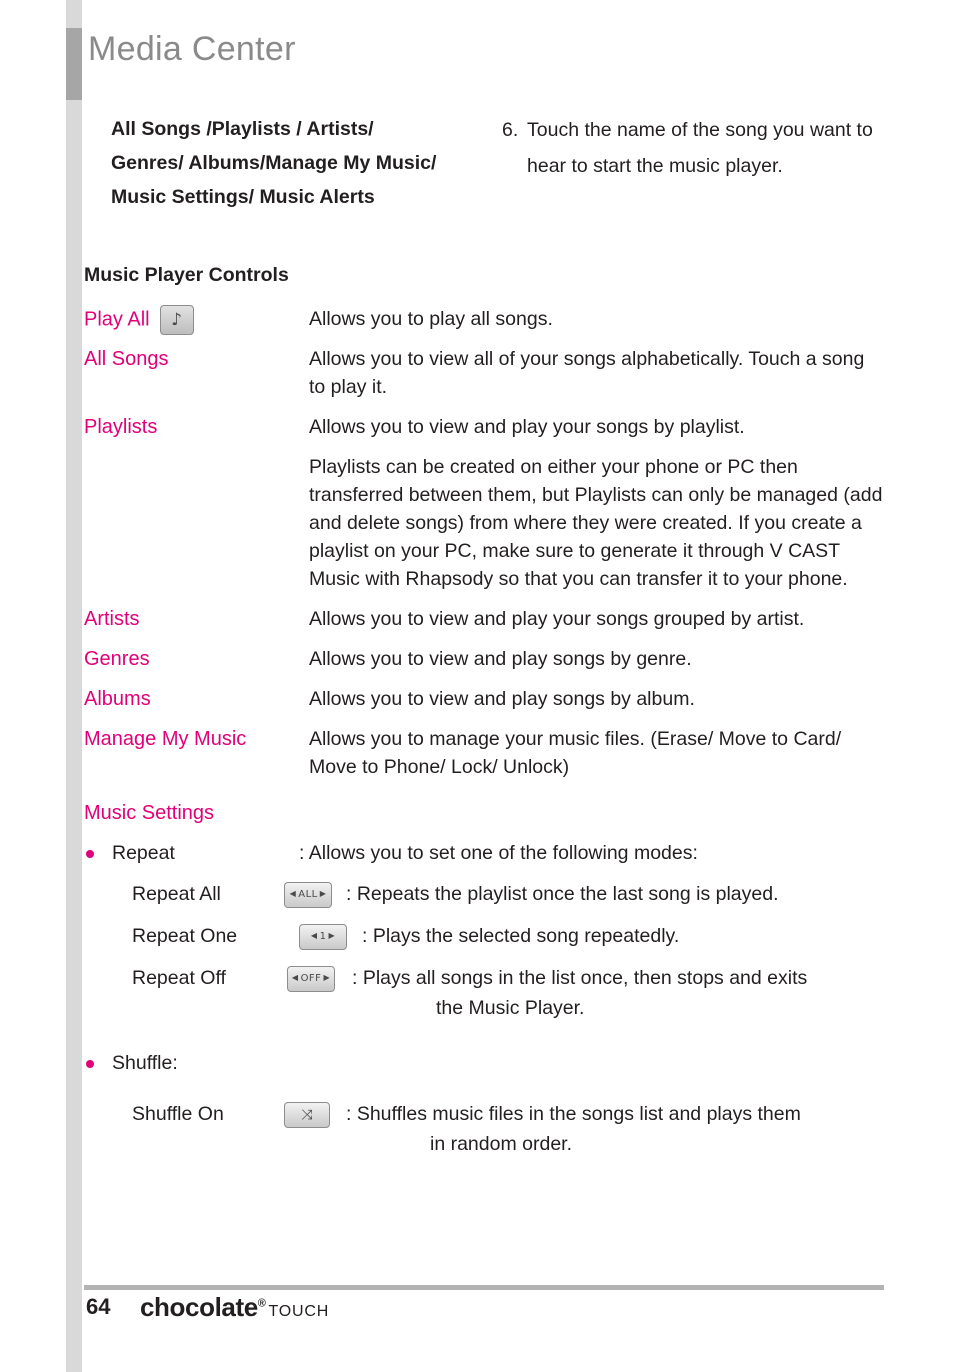  I want to click on sub-label-repeat-off: Repeat Off, so click(179, 978).